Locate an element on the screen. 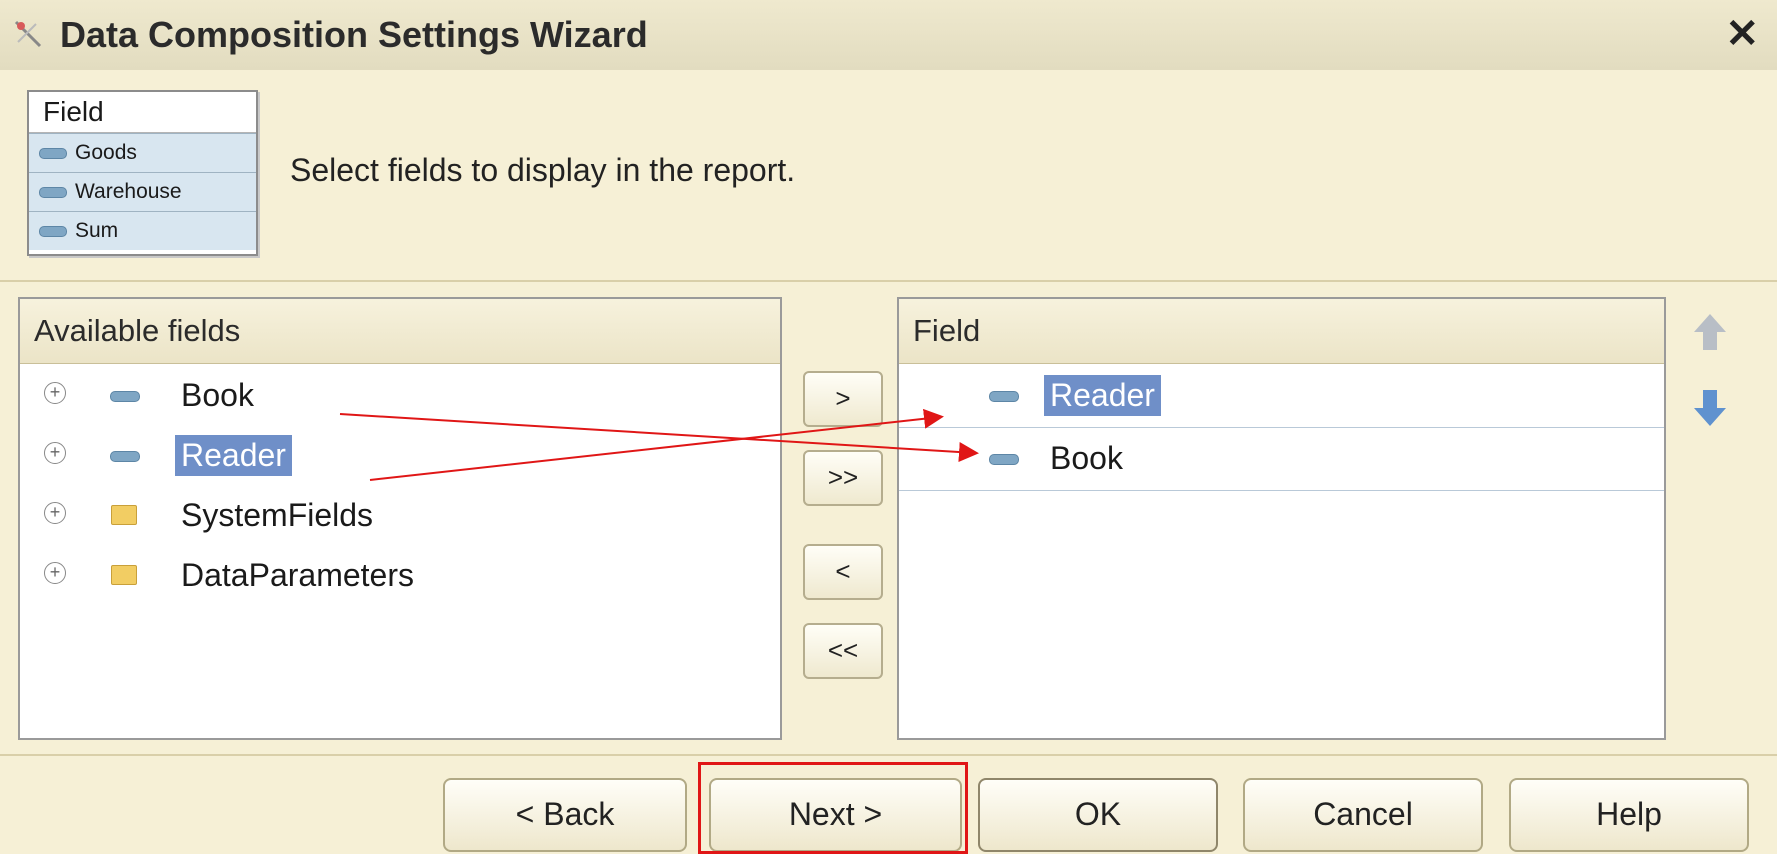  annotation-arrows is located at coordinates (659, 444).